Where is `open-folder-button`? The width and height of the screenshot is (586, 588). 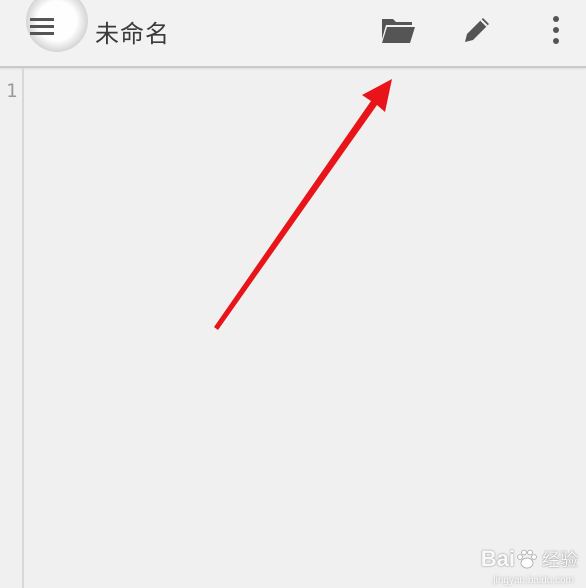
open-folder-button is located at coordinates (398, 30).